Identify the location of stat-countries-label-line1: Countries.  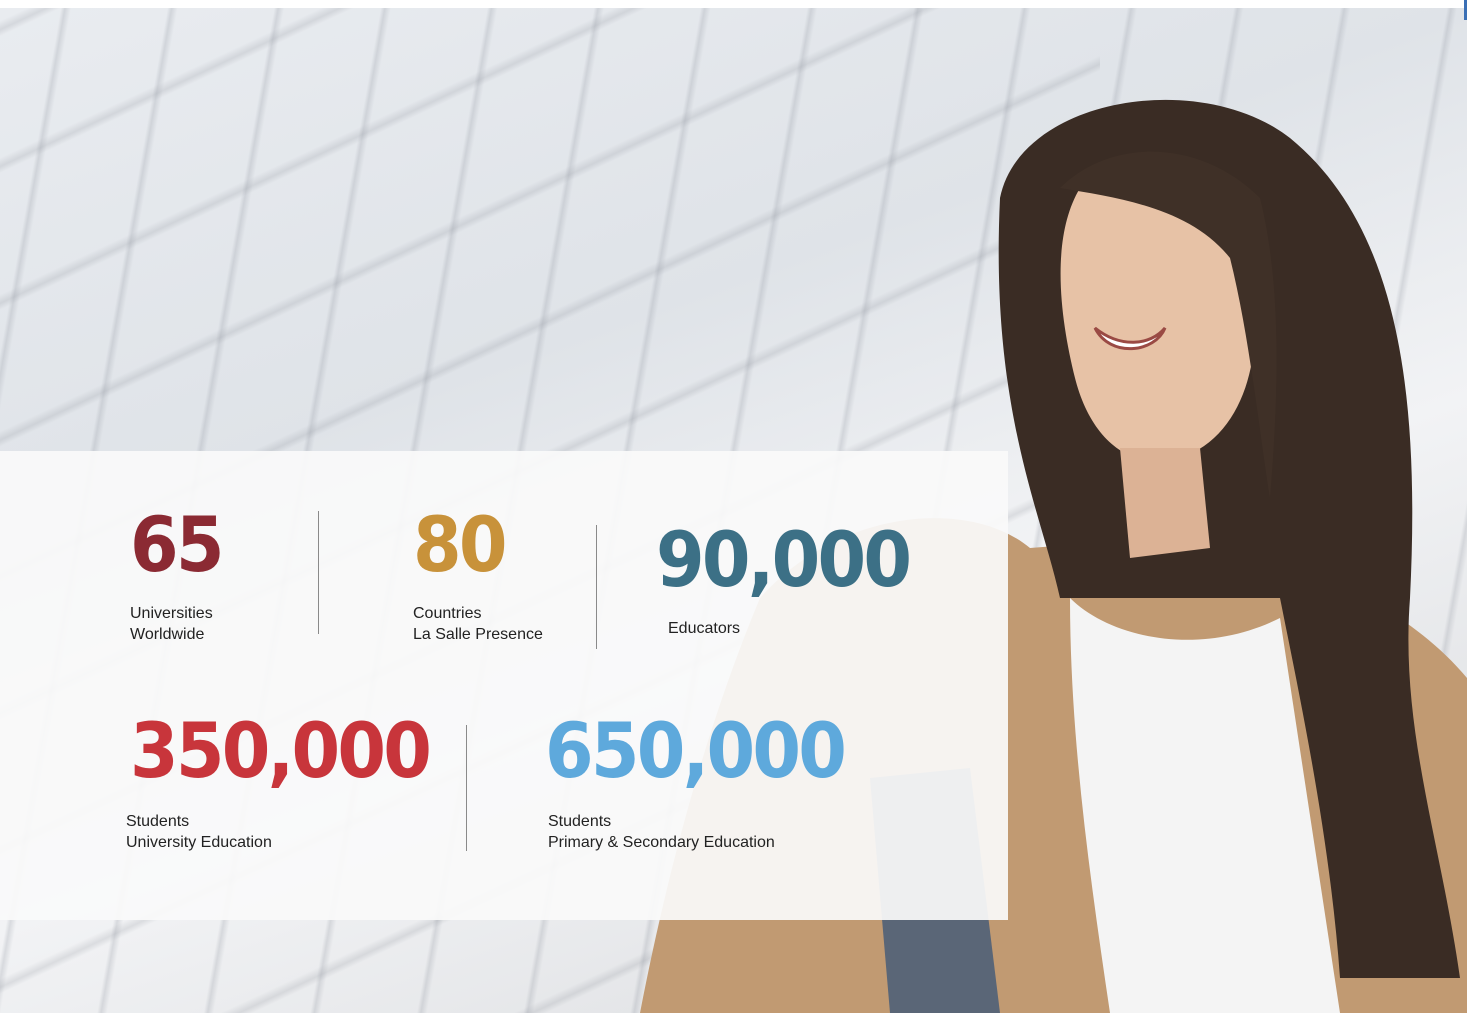
(447, 613).